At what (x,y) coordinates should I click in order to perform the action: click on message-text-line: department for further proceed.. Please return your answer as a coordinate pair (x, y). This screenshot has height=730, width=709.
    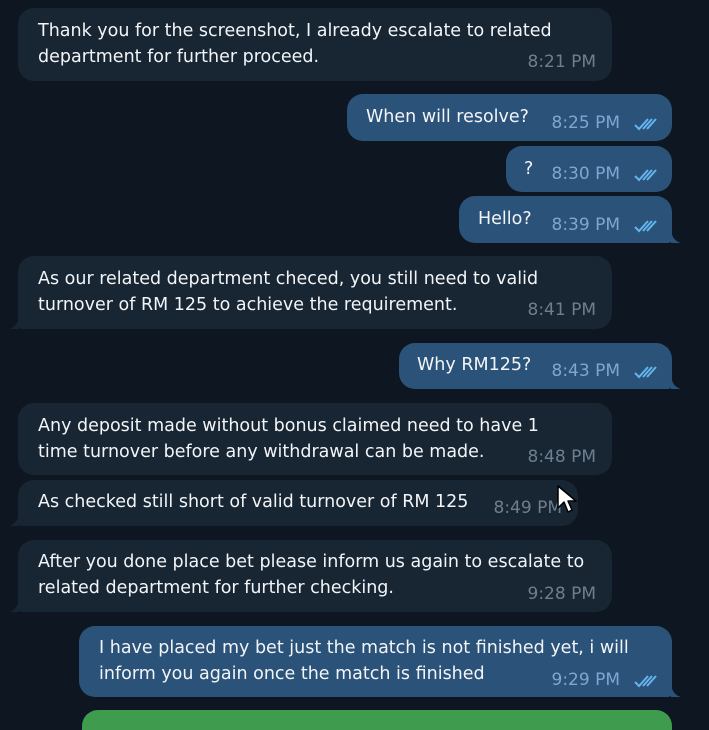
    Looking at the image, I should click on (179, 57).